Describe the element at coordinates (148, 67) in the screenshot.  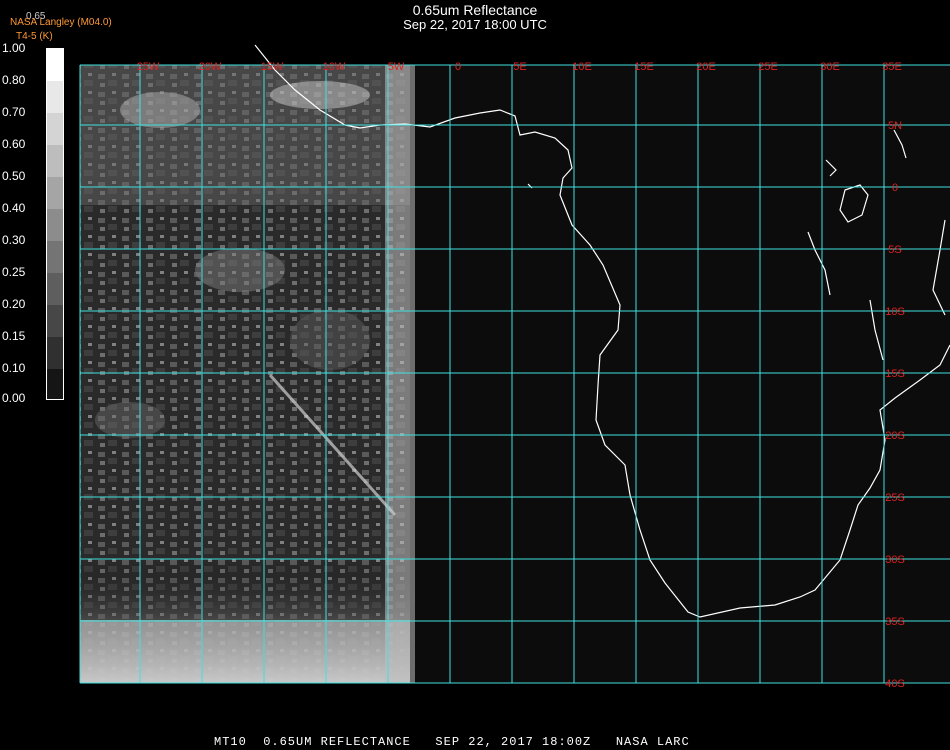
I see `longitude-label: 25W` at that location.